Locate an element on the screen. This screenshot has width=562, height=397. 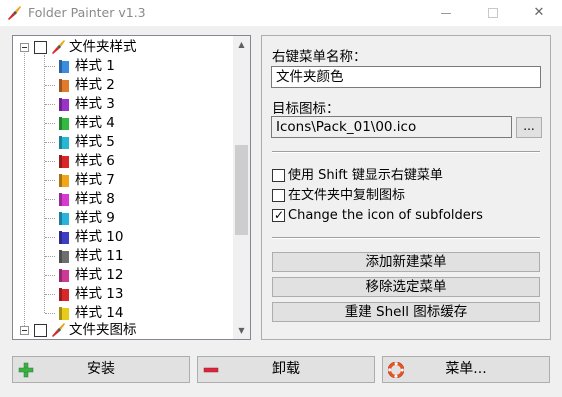
scroll-thumb is located at coordinates (241, 190).